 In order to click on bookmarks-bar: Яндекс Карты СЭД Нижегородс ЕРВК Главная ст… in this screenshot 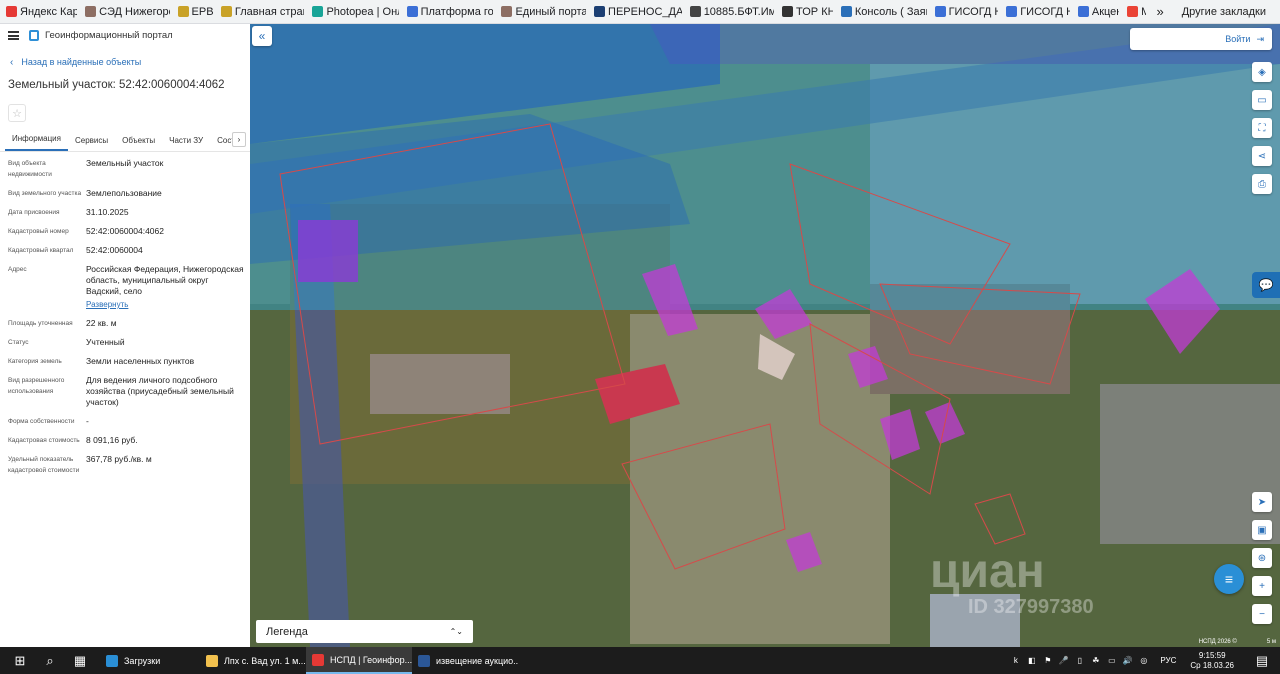, I will do `click(640, 12)`.